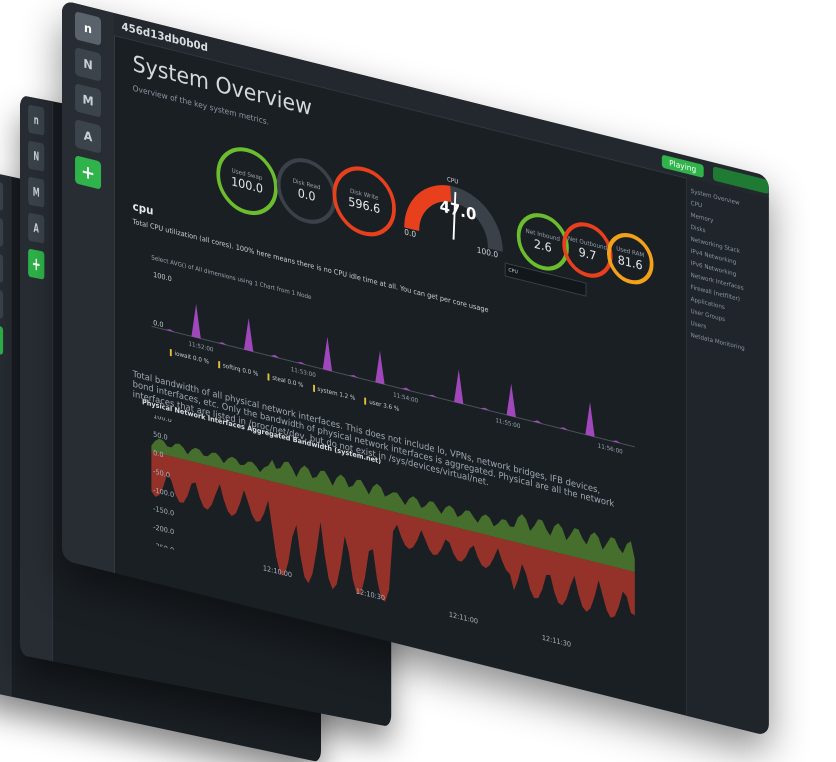 The height and width of the screenshot is (762, 836). I want to click on toolbar-nodes: 1 Node, so click(302, 295).